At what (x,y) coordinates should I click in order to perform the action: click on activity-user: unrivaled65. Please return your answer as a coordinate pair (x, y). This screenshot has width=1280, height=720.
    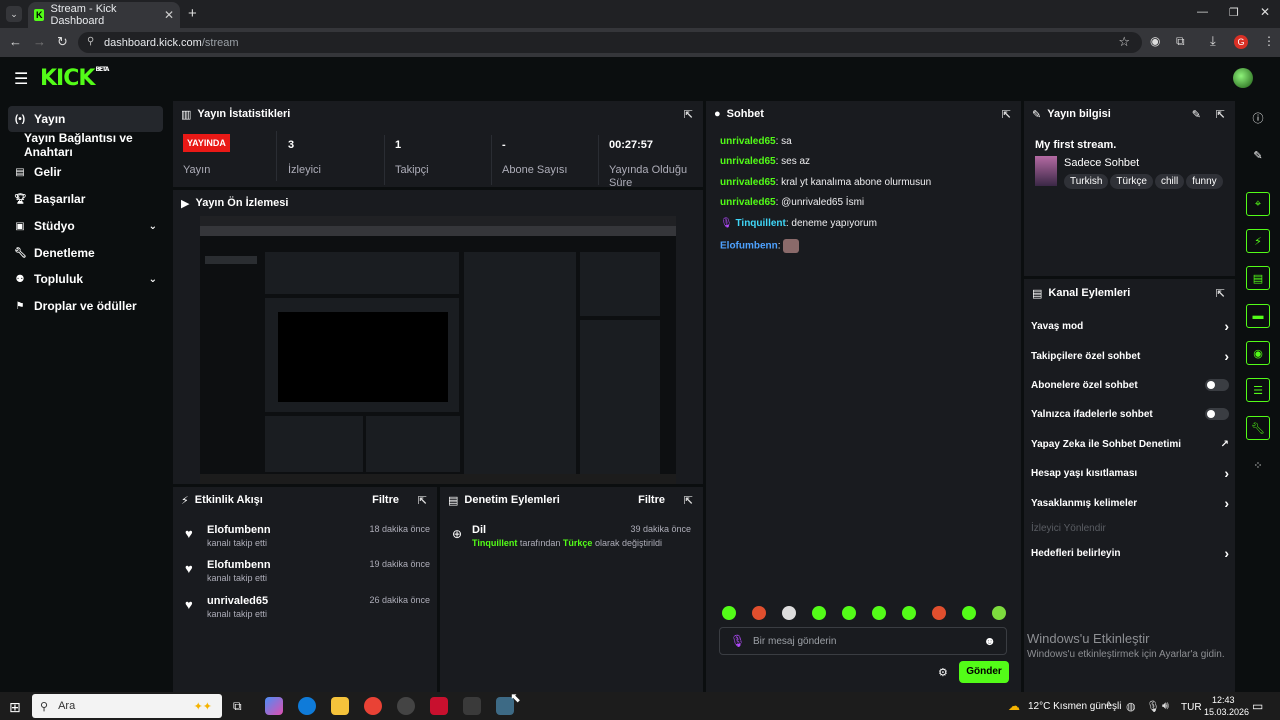
    Looking at the image, I should click on (237, 601).